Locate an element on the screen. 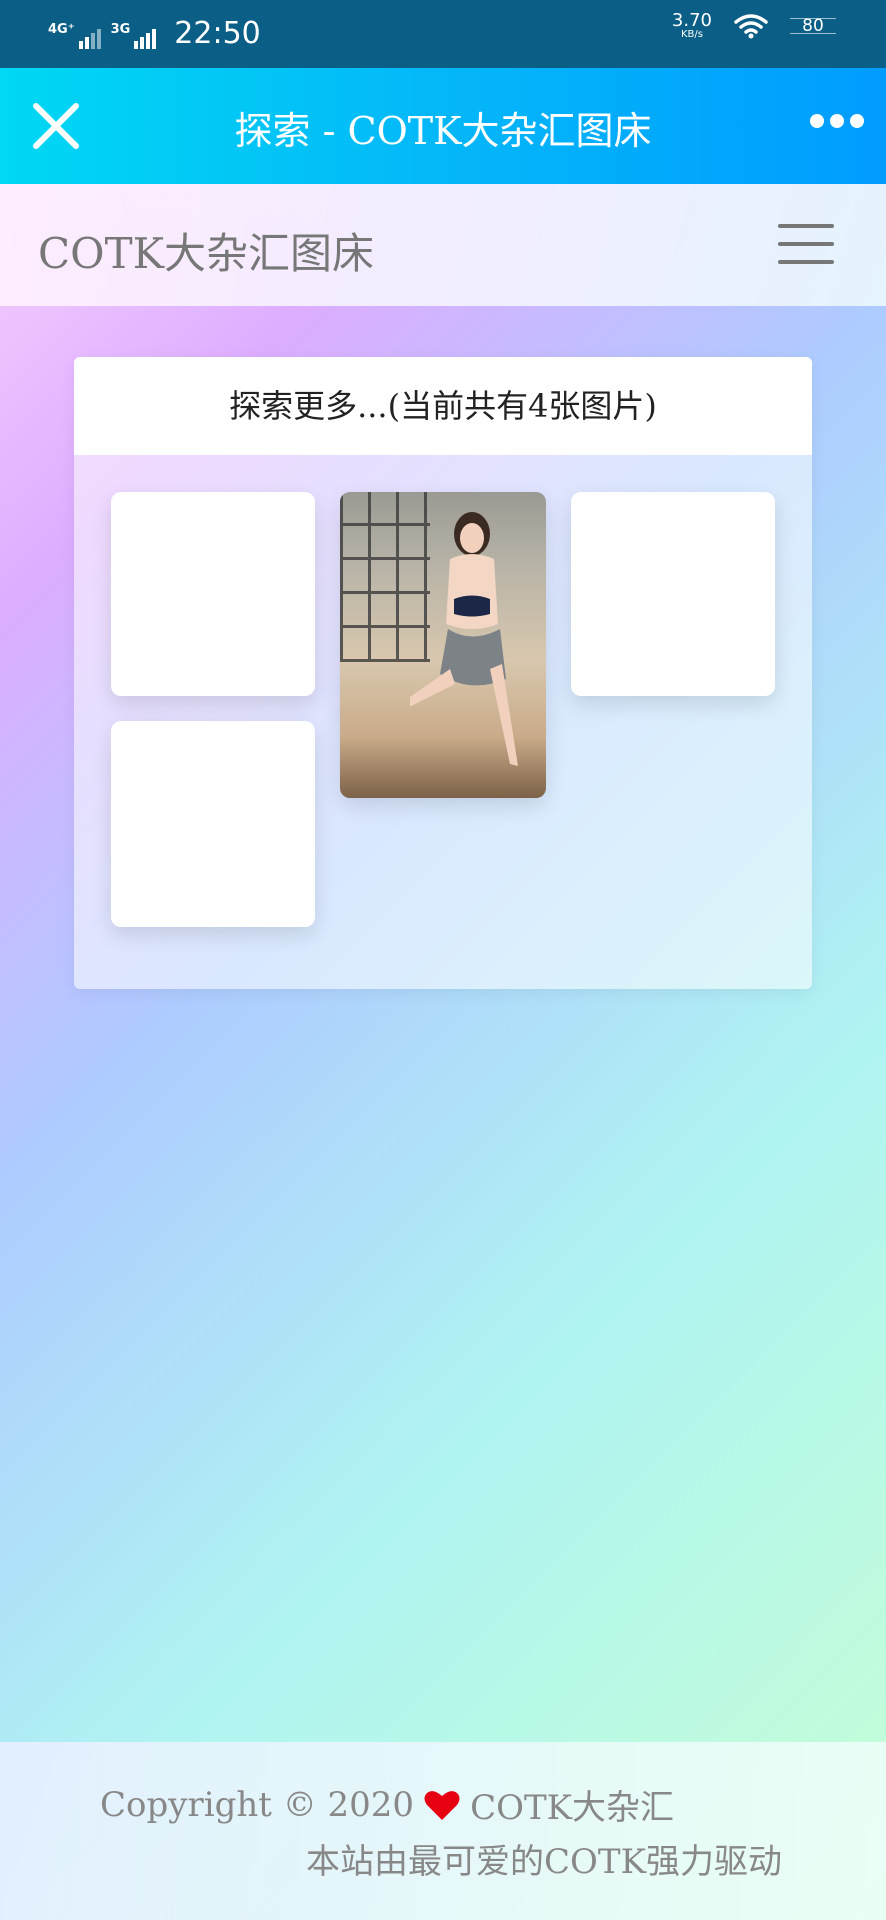  site-brand: COTK大杂汇图床 is located at coordinates (206, 250).